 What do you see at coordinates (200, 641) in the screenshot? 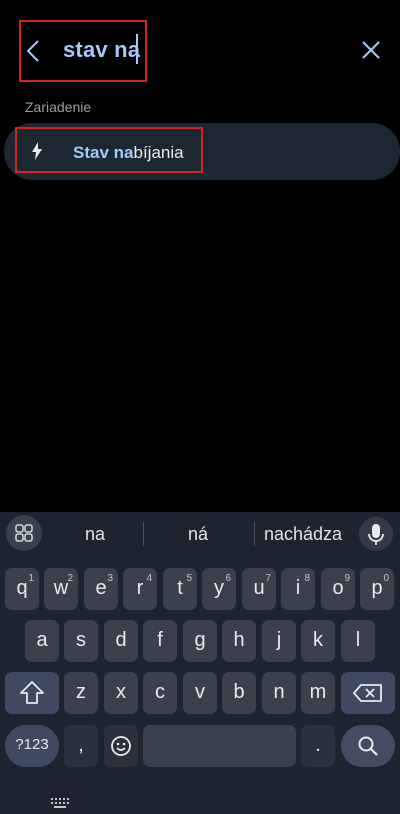
I see `key-g: g` at bounding box center [200, 641].